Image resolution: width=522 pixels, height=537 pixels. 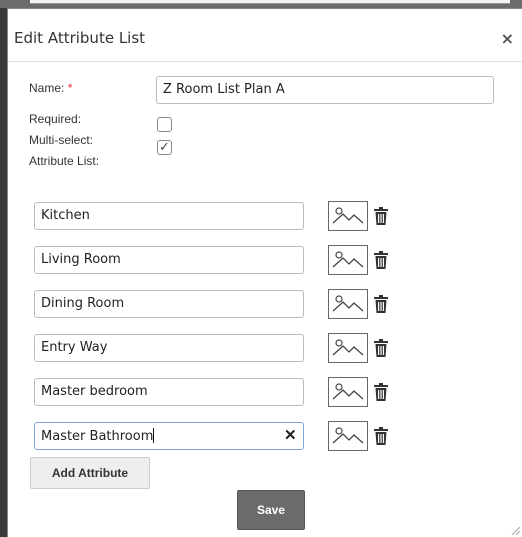 I want to click on resize-grip-icon, so click(x=515, y=530).